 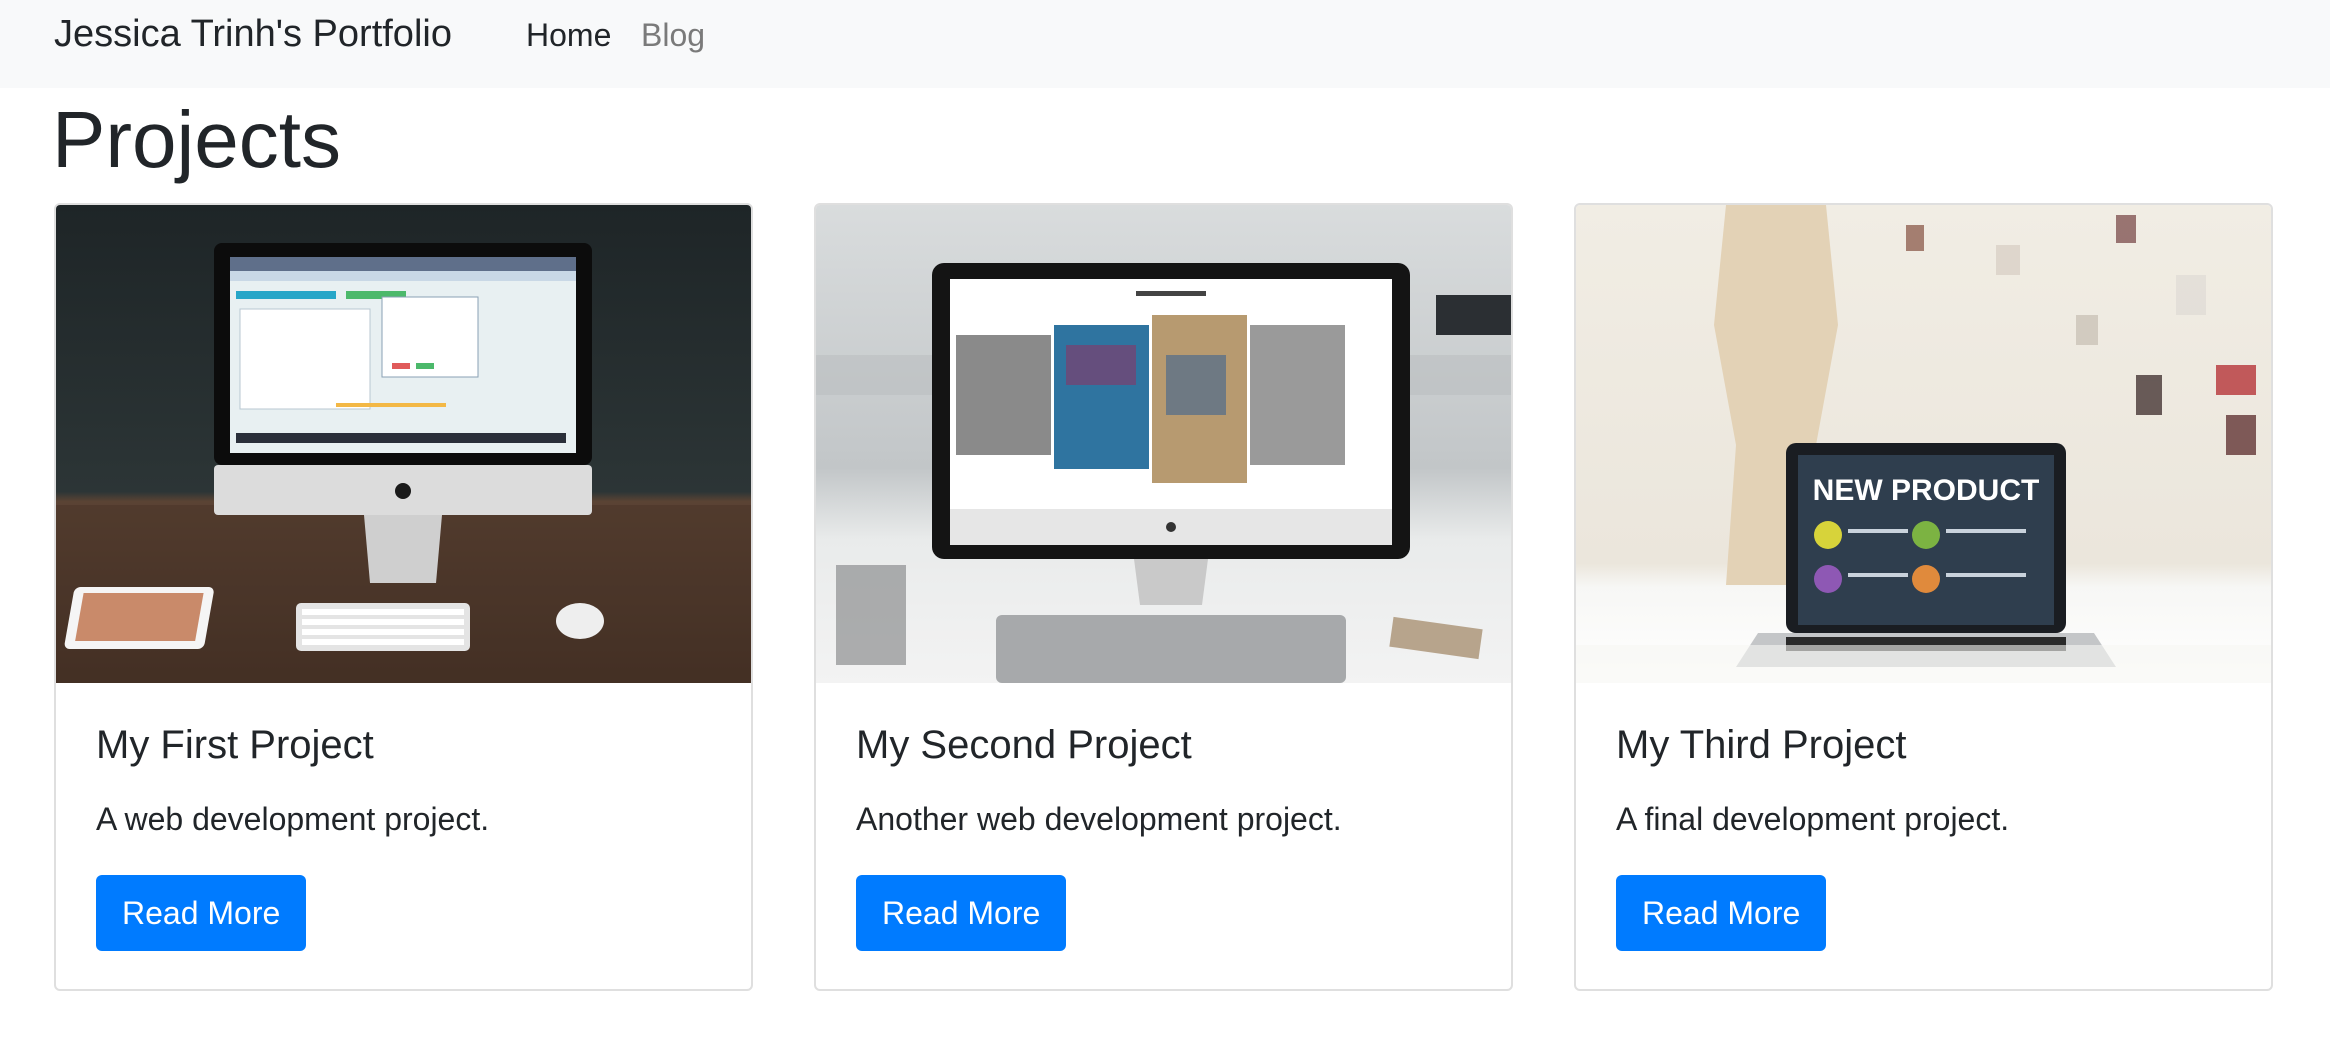 I want to click on navbar-brand: Jessica Trinh's Portfolio, so click(x=253, y=34).